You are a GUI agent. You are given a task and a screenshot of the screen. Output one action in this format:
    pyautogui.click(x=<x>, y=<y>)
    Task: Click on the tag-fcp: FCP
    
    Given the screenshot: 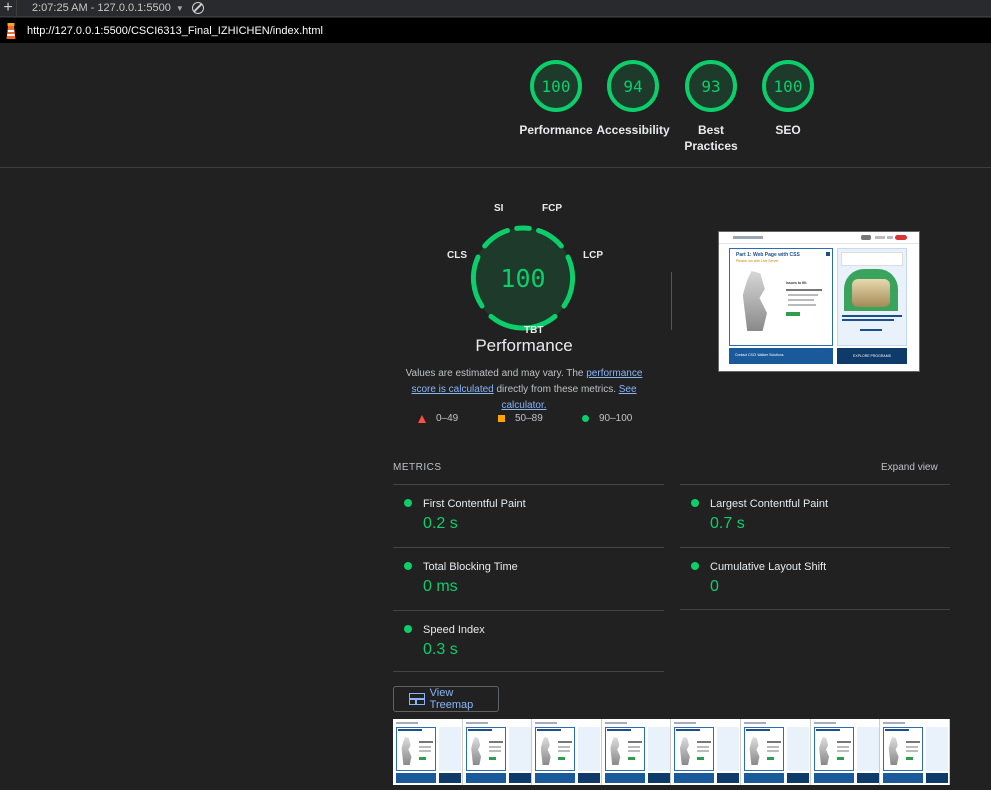 What is the action you would take?
    pyautogui.click(x=552, y=208)
    